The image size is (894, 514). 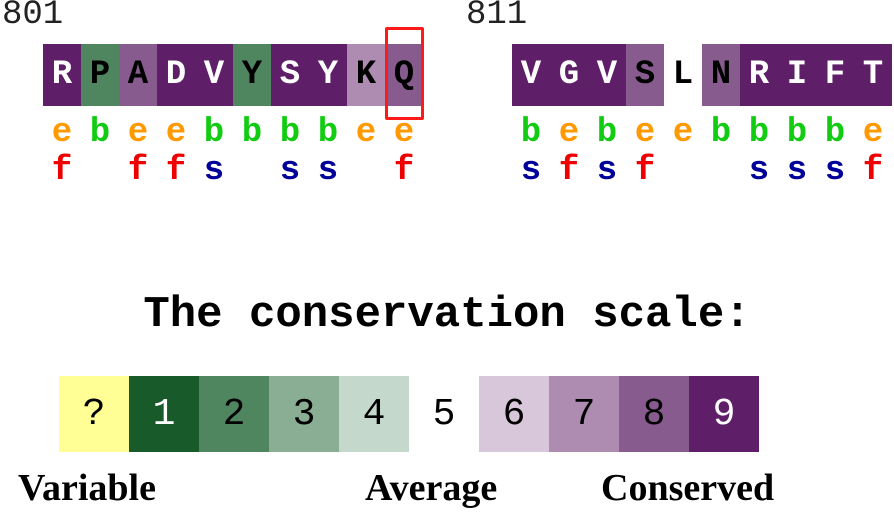 I want to click on residue-column: Ibs, so click(x=797, y=117).